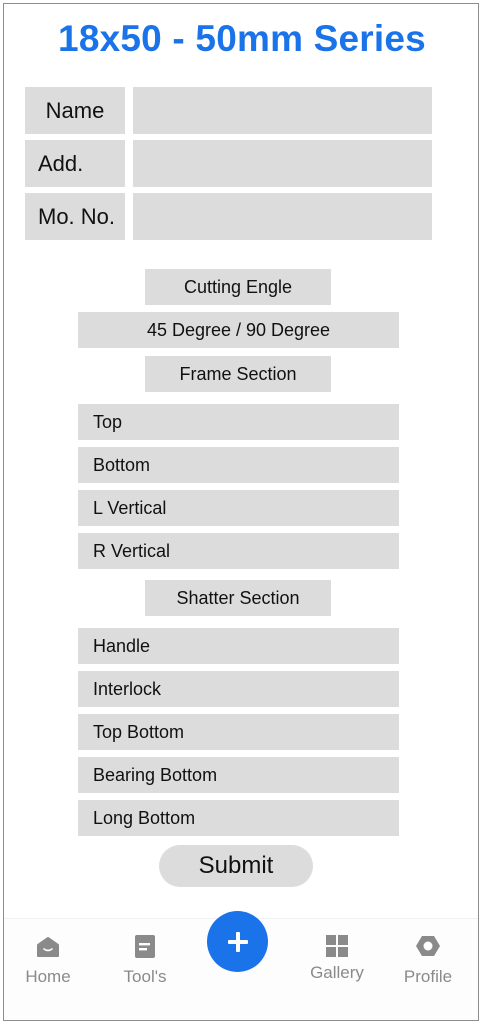 The width and height of the screenshot is (484, 1024). I want to click on frame-item-bottom: Bottom, so click(238, 465).